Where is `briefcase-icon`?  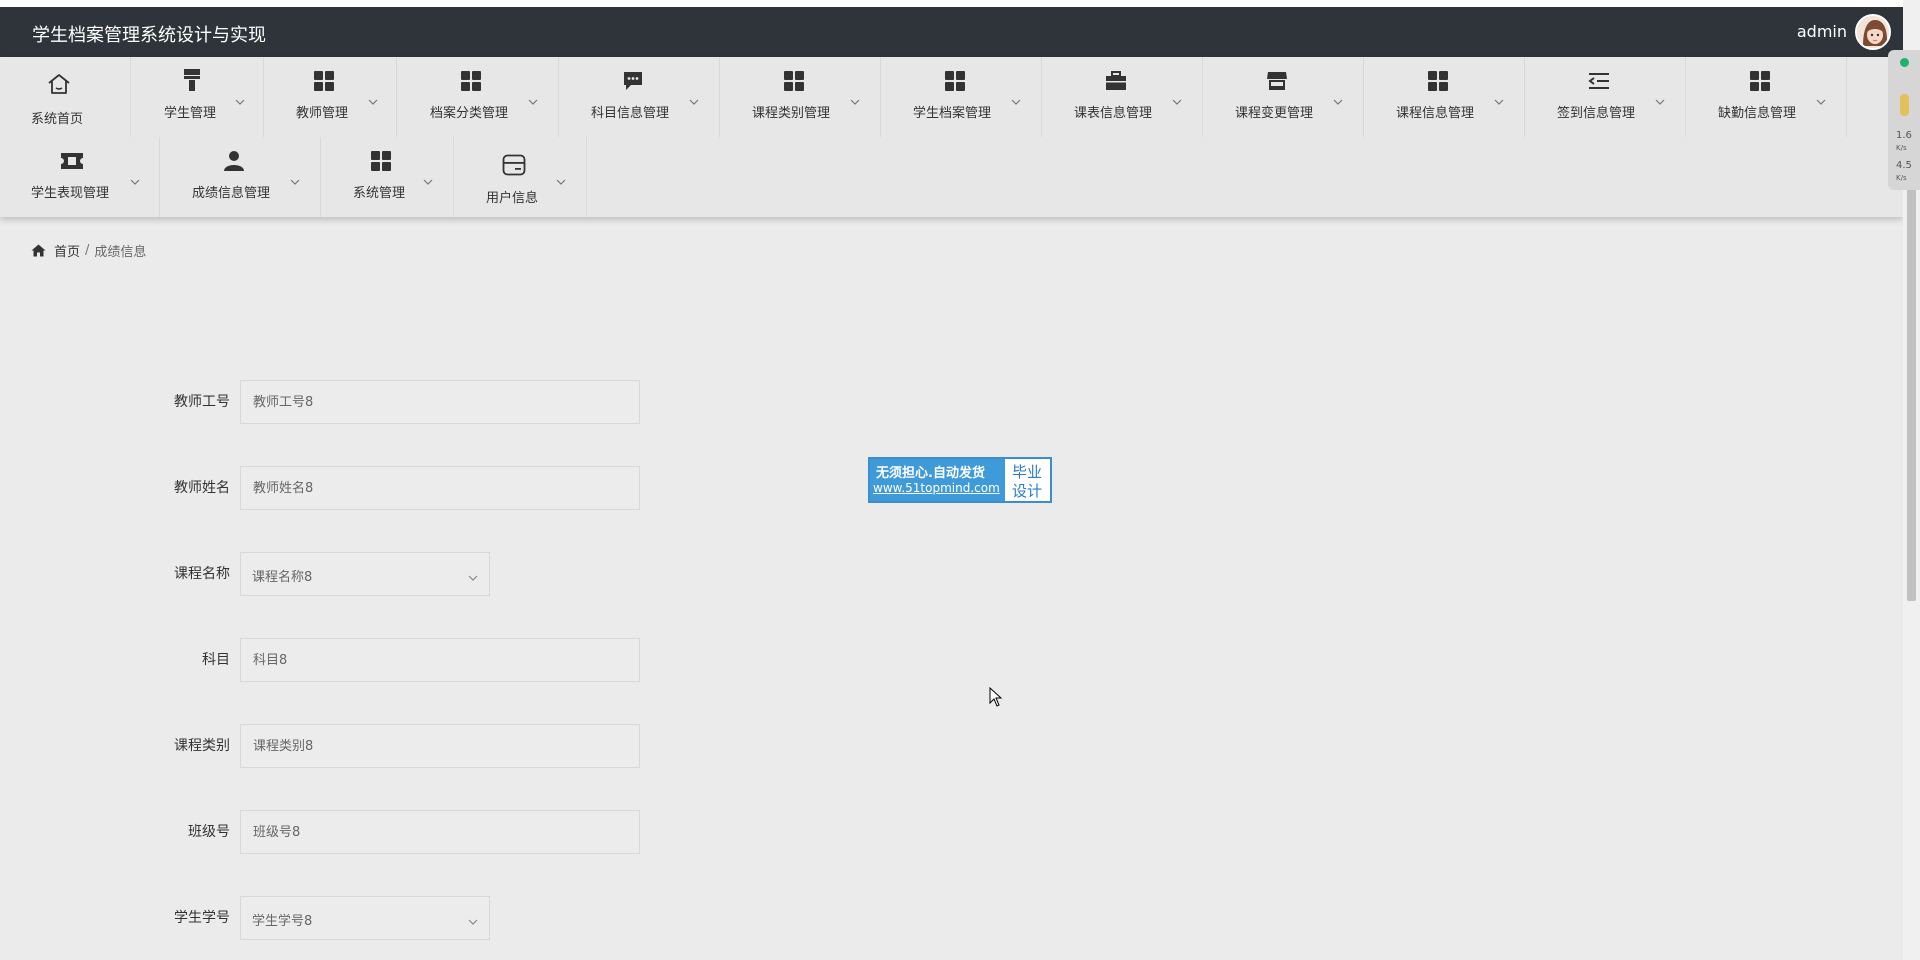 briefcase-icon is located at coordinates (1116, 81).